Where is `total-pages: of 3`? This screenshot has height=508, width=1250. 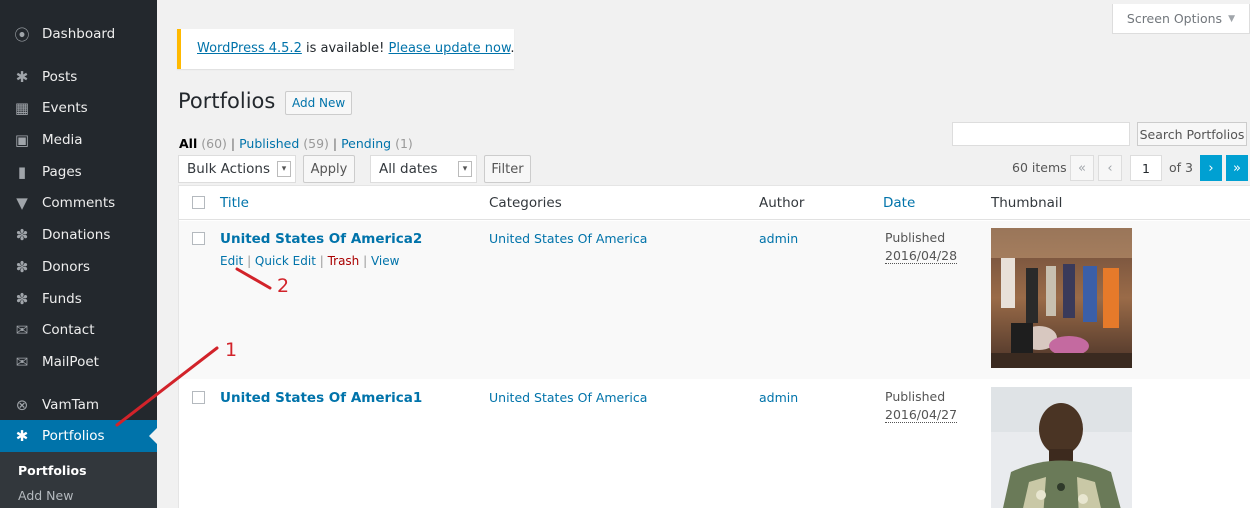 total-pages: of 3 is located at coordinates (1181, 167).